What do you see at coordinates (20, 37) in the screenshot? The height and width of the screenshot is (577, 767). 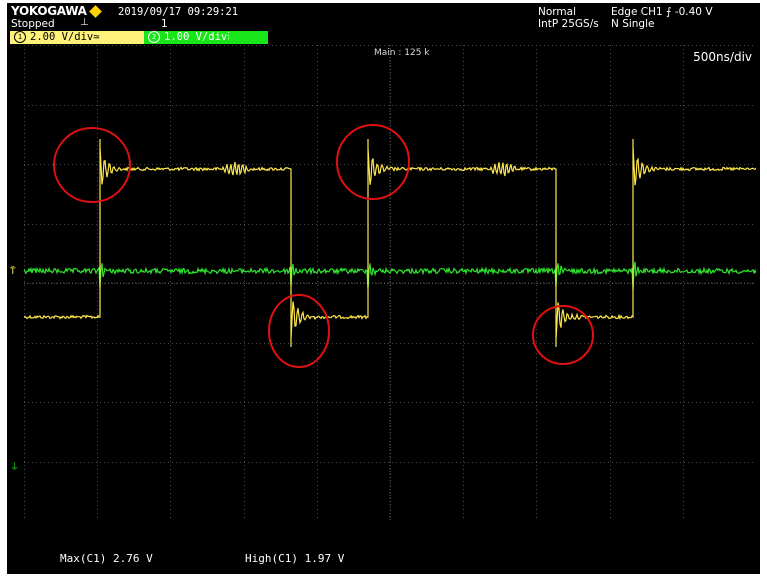 I see `channel-1-number: 1` at bounding box center [20, 37].